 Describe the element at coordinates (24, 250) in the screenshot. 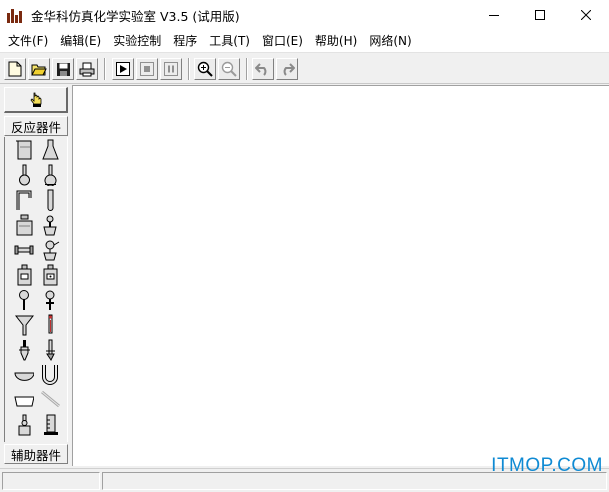

I see `tube-clamp-icon` at that location.